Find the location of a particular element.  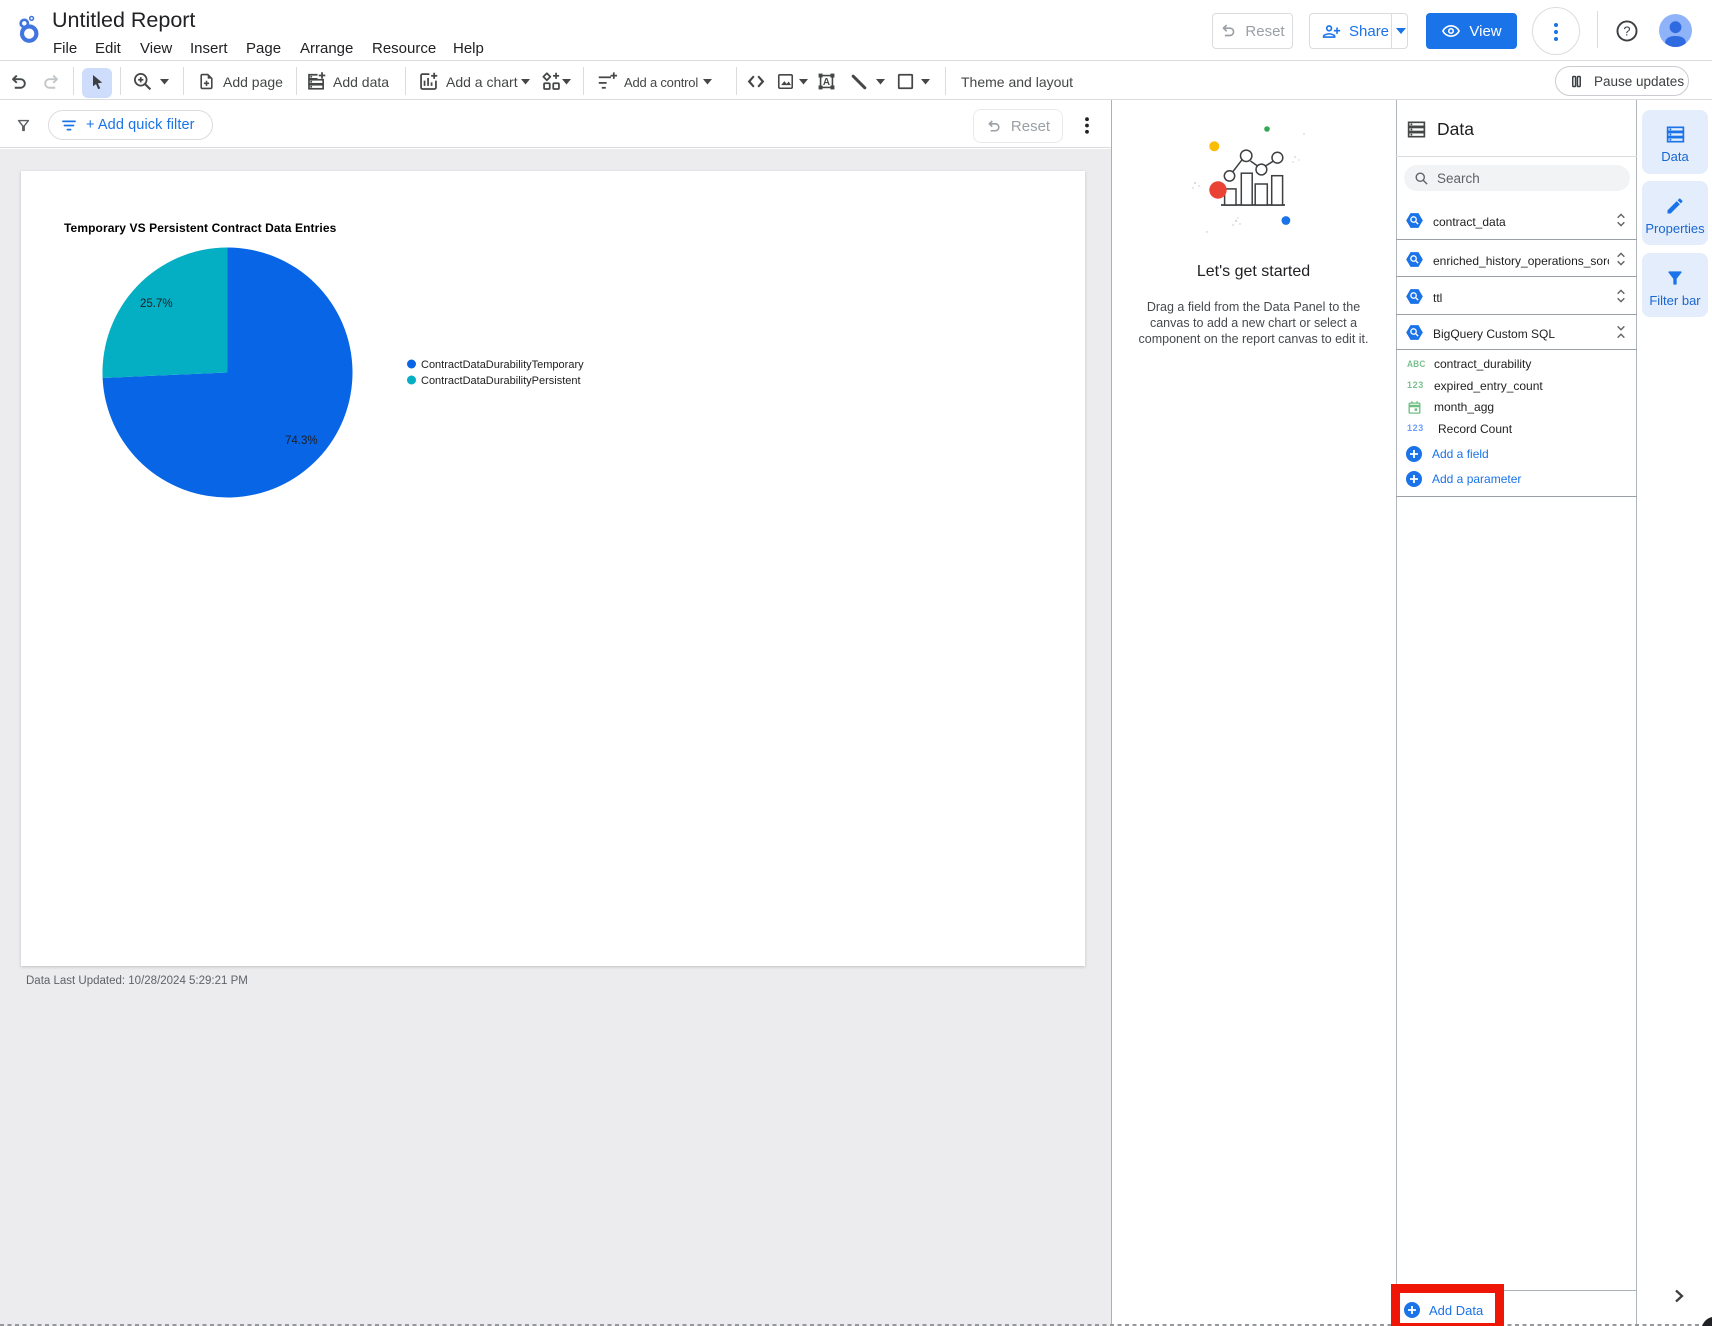

svg-text:ContractDataDurabilityPersiste: ContractDataDurabilityPersistent is located at coordinates (501, 381).